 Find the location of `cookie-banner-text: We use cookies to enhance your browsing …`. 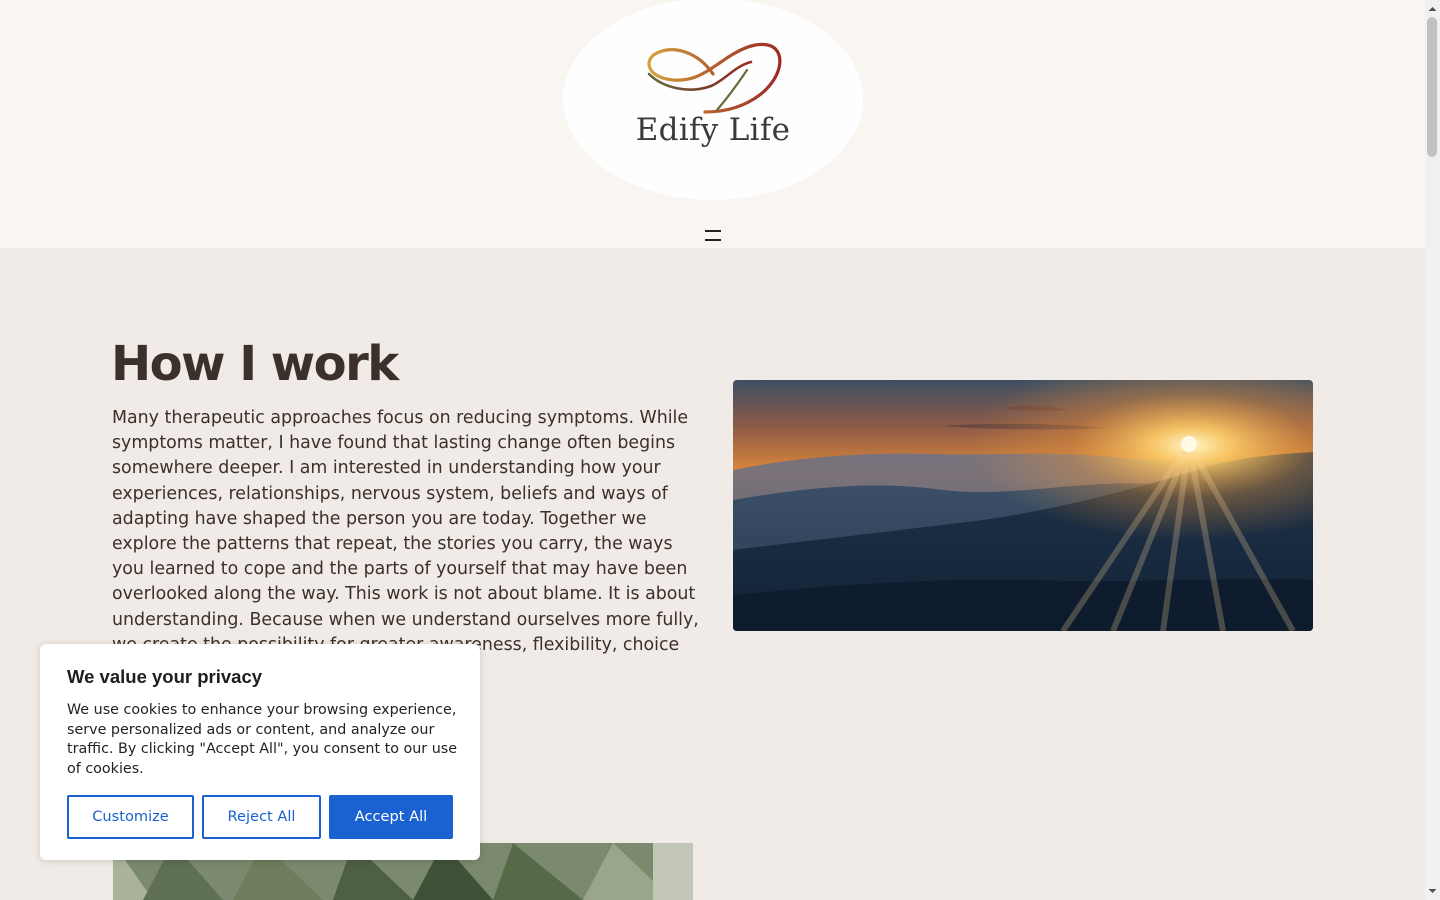

cookie-banner-text: We use cookies to enhance your browsing … is located at coordinates (262, 739).